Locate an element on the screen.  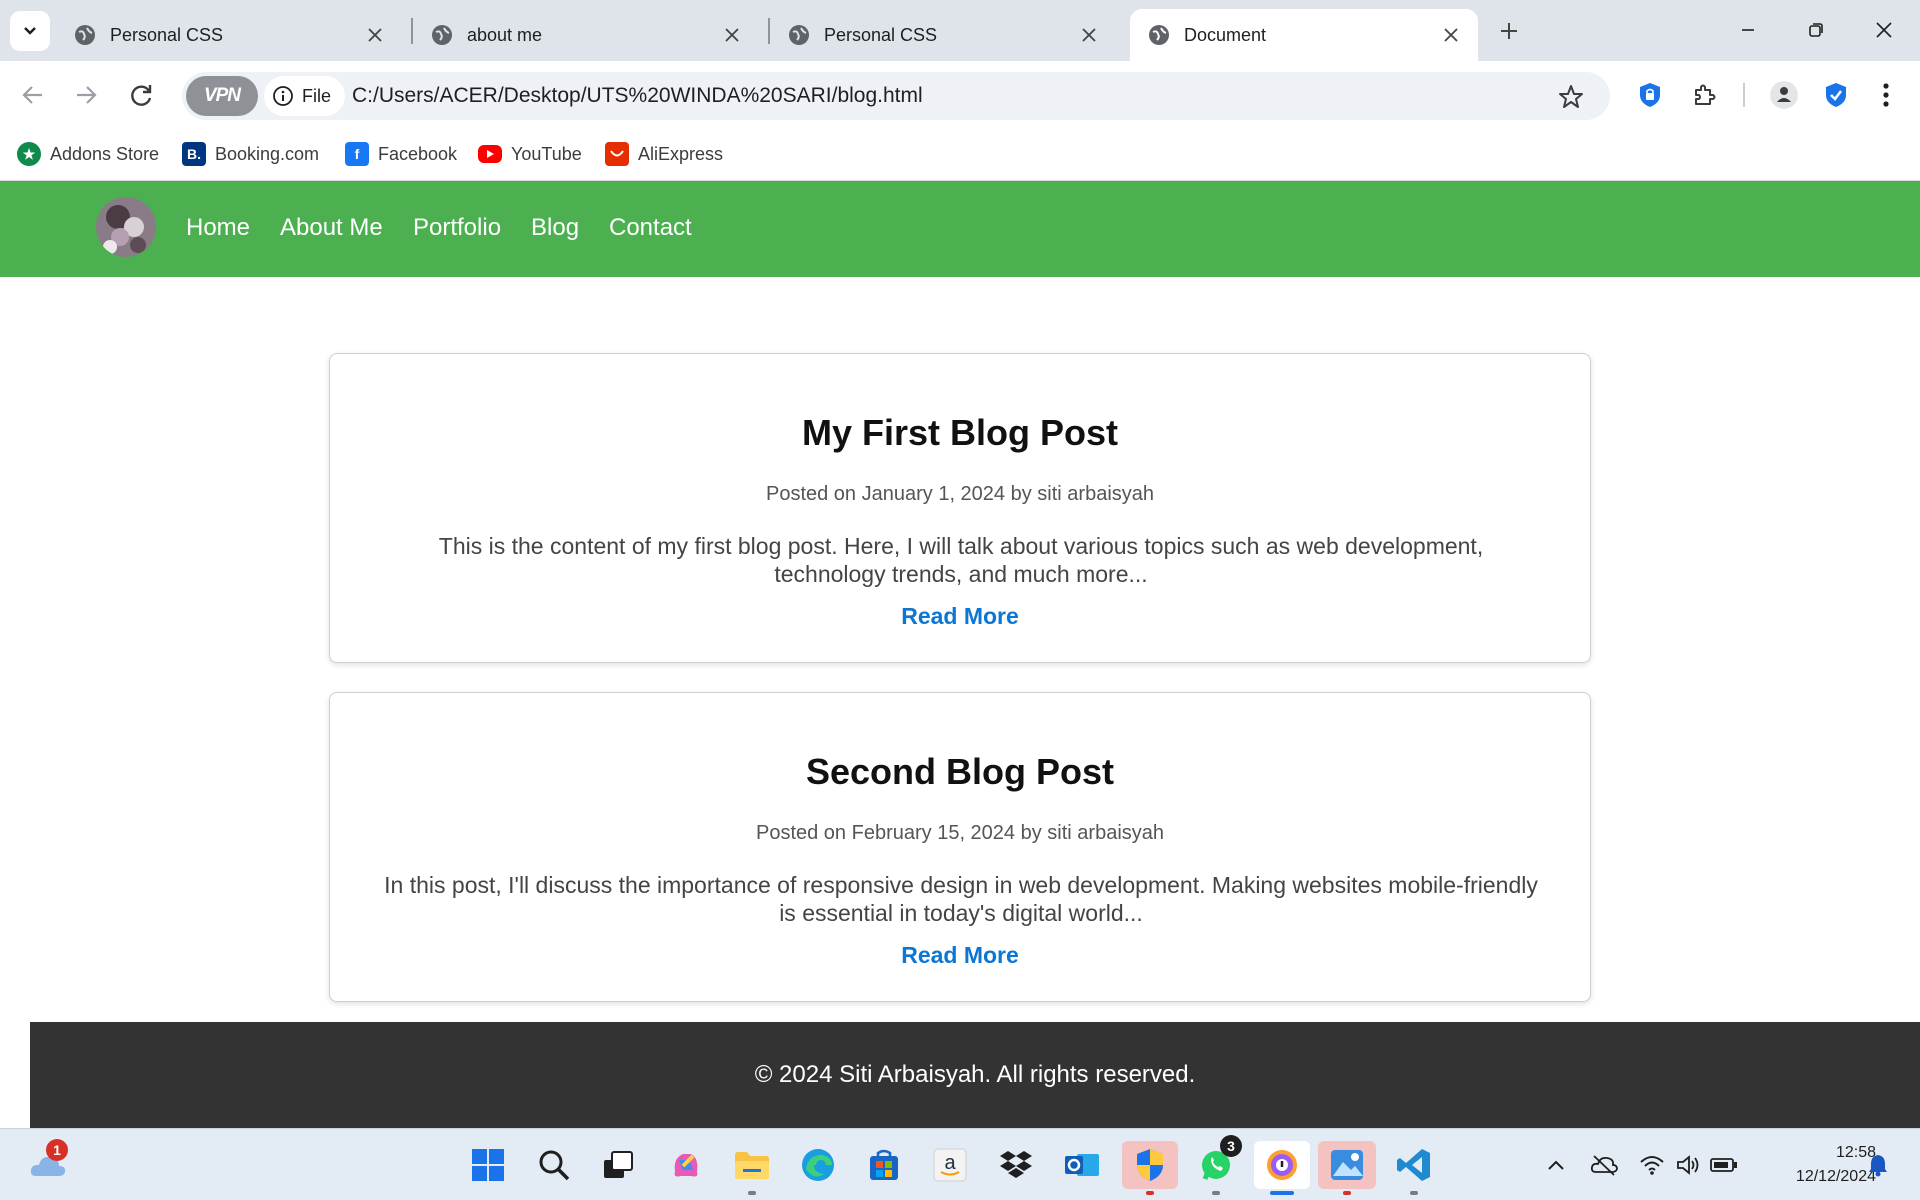
nav-link-about-me: About Me is located at coordinates (331, 228).